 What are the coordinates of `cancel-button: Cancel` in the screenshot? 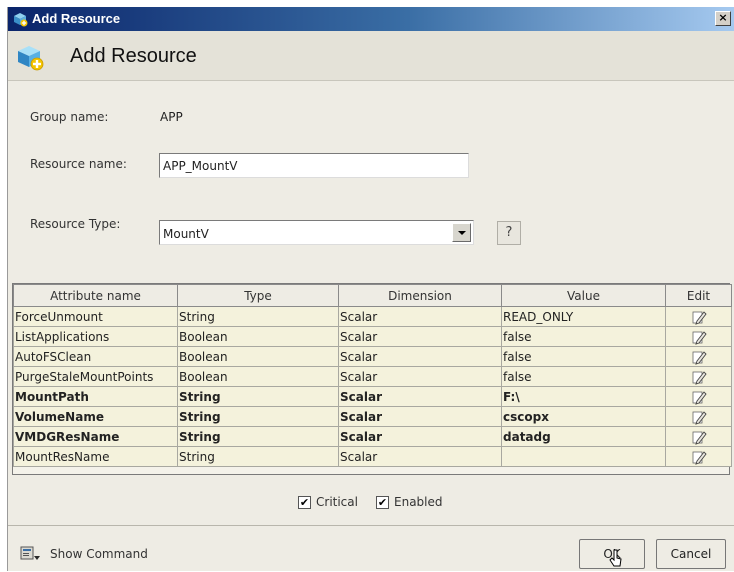 It's located at (691, 554).